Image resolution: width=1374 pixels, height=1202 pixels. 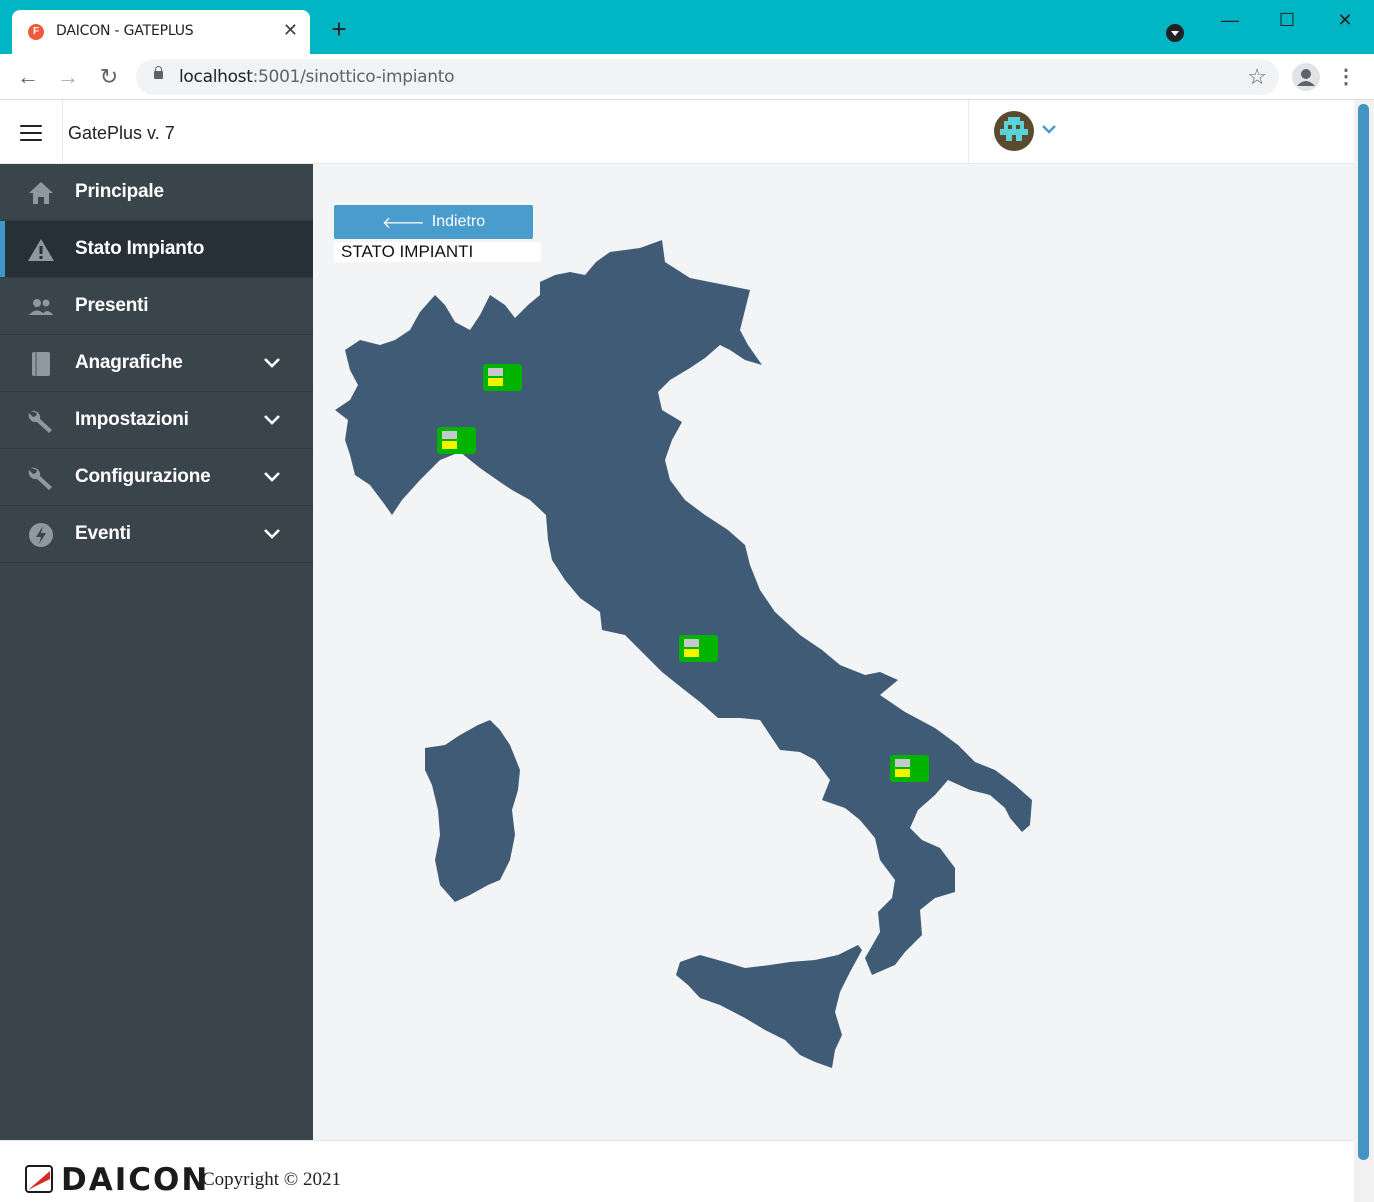 What do you see at coordinates (143, 476) in the screenshot?
I see `sidebar-item-label: Configurazione` at bounding box center [143, 476].